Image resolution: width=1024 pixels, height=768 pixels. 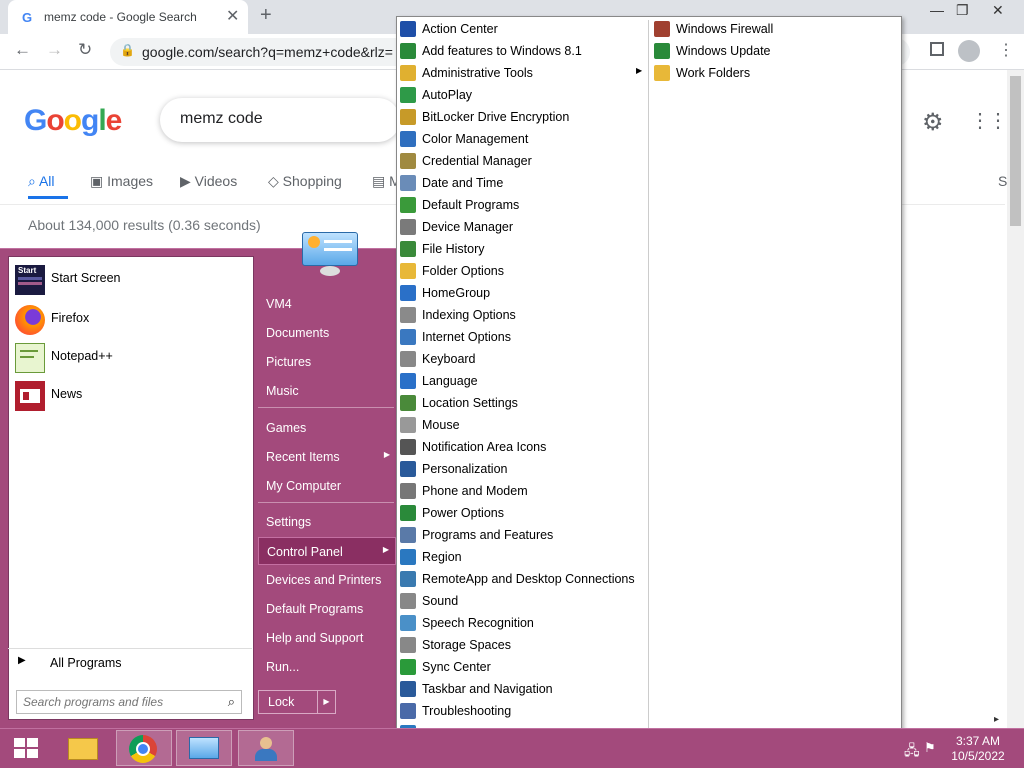 What do you see at coordinates (128, 17) in the screenshot?
I see `browser-tab: G memz code - Google Search ✕` at bounding box center [128, 17].